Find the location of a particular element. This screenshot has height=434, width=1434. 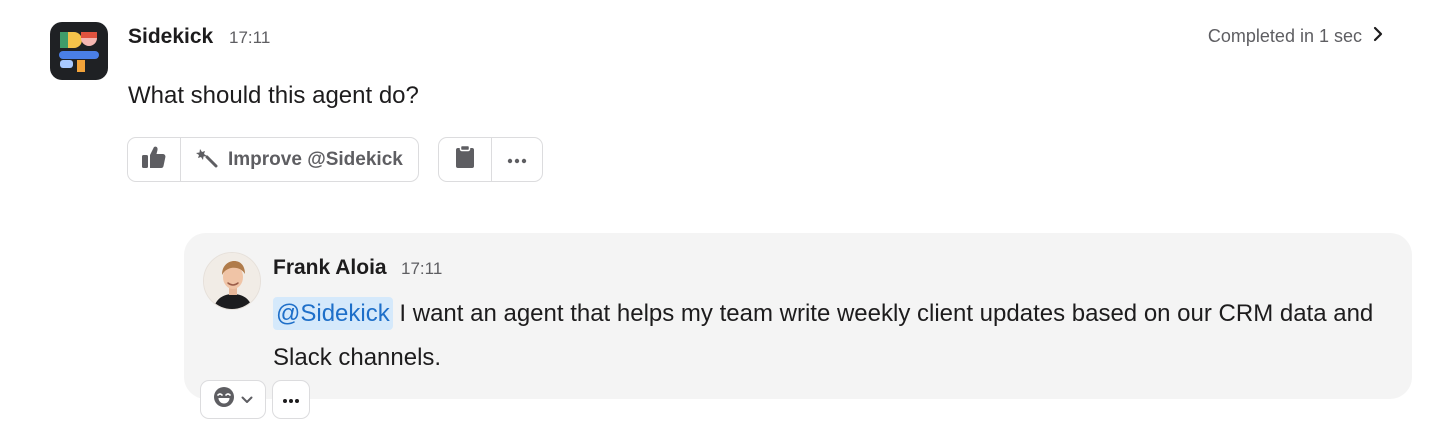

completion-status-label: Completed in 1 sec is located at coordinates (1284, 36).